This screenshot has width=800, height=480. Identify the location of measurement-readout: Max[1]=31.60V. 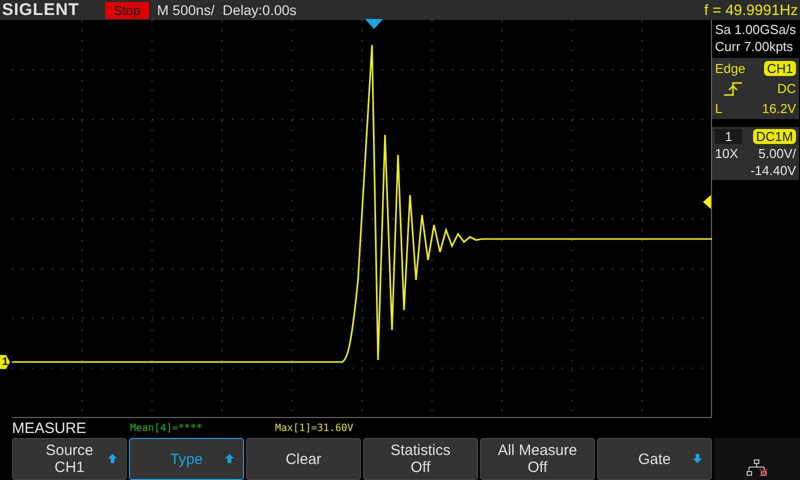
(314, 428).